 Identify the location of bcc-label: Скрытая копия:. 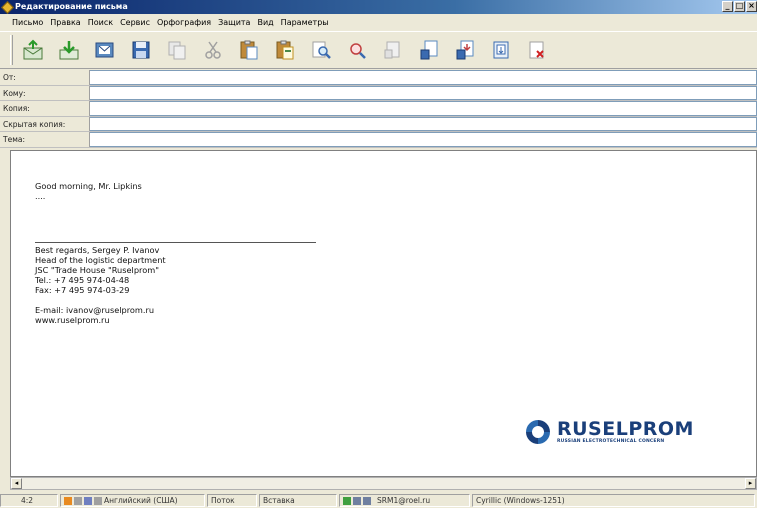
(45, 123).